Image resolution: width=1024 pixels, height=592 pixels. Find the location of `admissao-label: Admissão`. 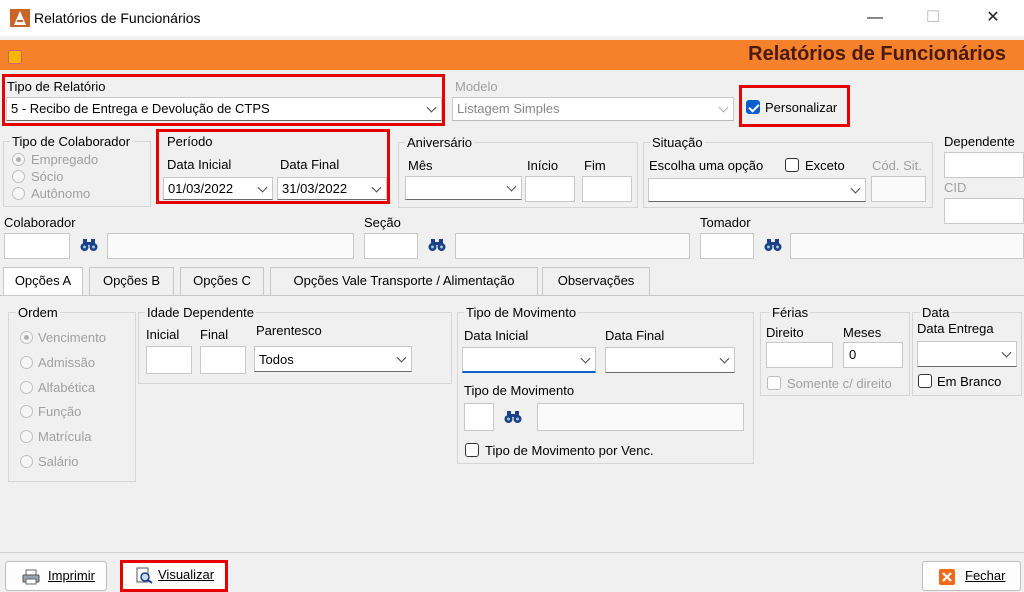

admissao-label: Admissão is located at coordinates (67, 362).